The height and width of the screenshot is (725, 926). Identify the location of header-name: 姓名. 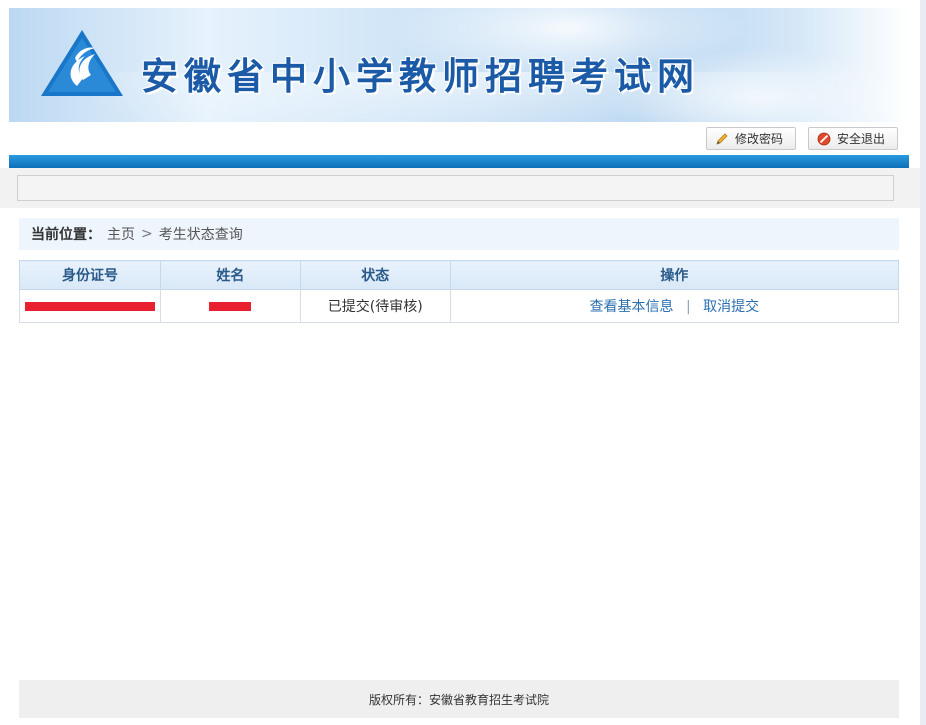
(230, 275).